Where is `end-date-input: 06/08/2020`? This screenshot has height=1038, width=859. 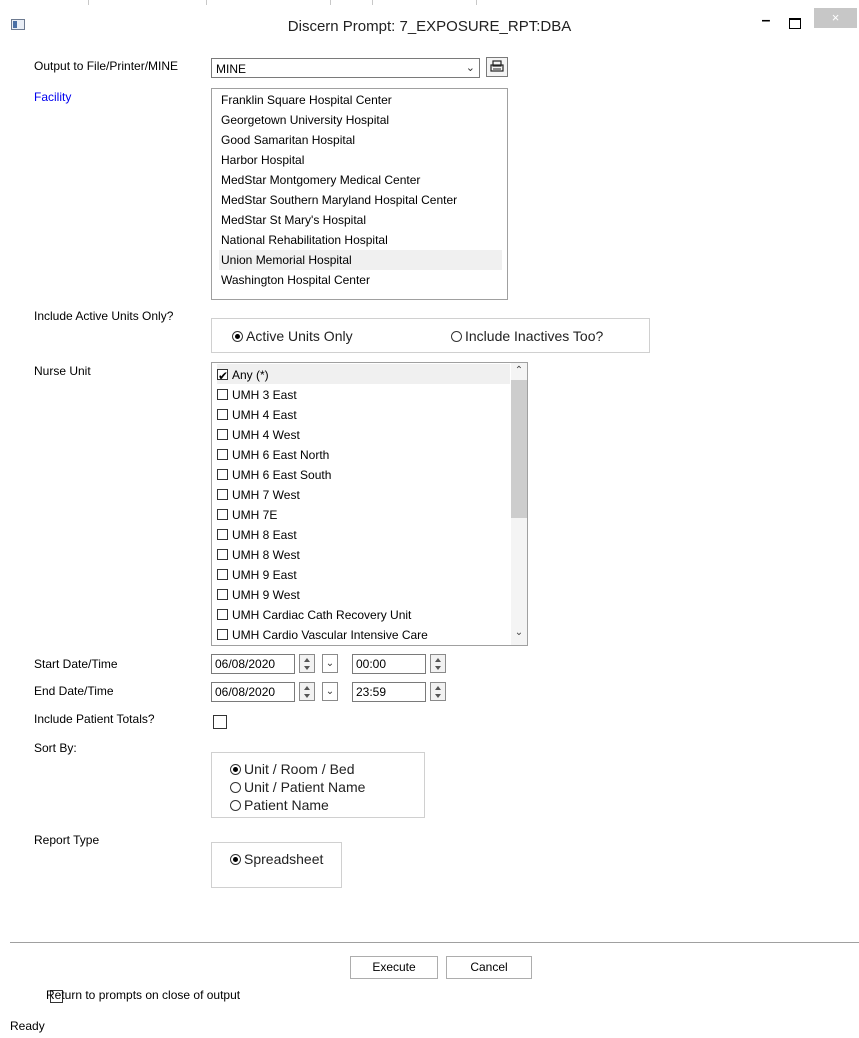
end-date-input: 06/08/2020 is located at coordinates (253, 692).